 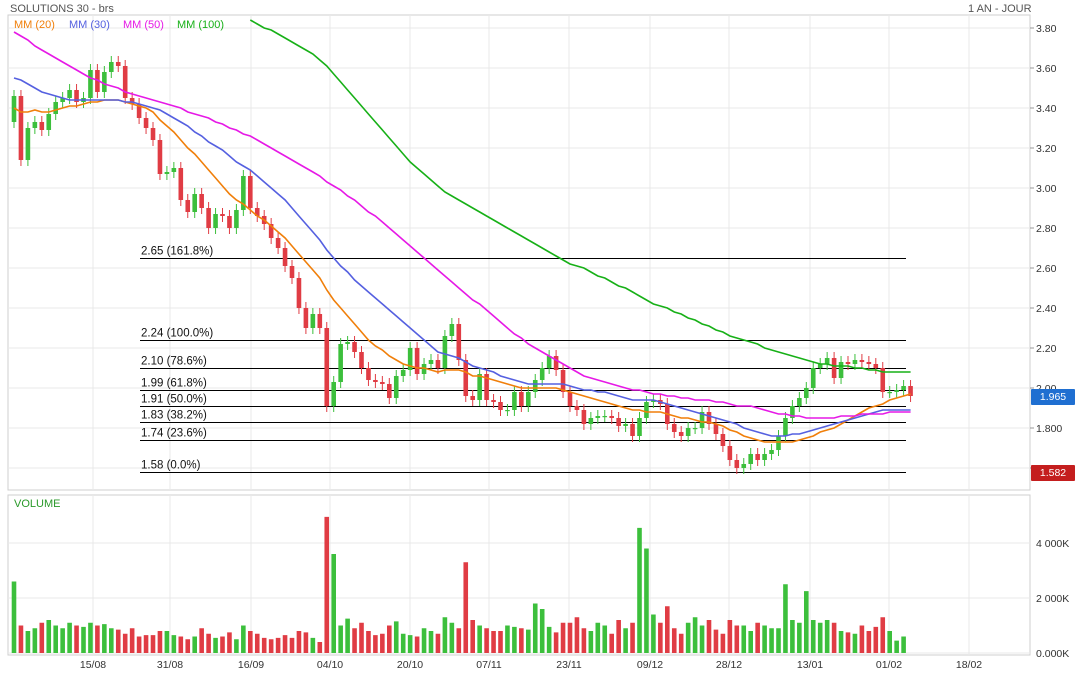 I want to click on period-selector: 1 AN - JOUR, so click(x=1000, y=9).